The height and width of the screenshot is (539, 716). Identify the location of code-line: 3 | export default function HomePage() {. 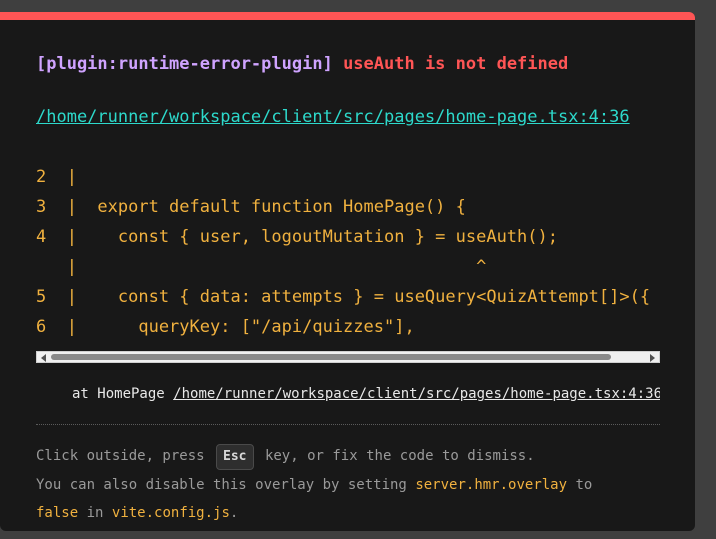
(251, 207).